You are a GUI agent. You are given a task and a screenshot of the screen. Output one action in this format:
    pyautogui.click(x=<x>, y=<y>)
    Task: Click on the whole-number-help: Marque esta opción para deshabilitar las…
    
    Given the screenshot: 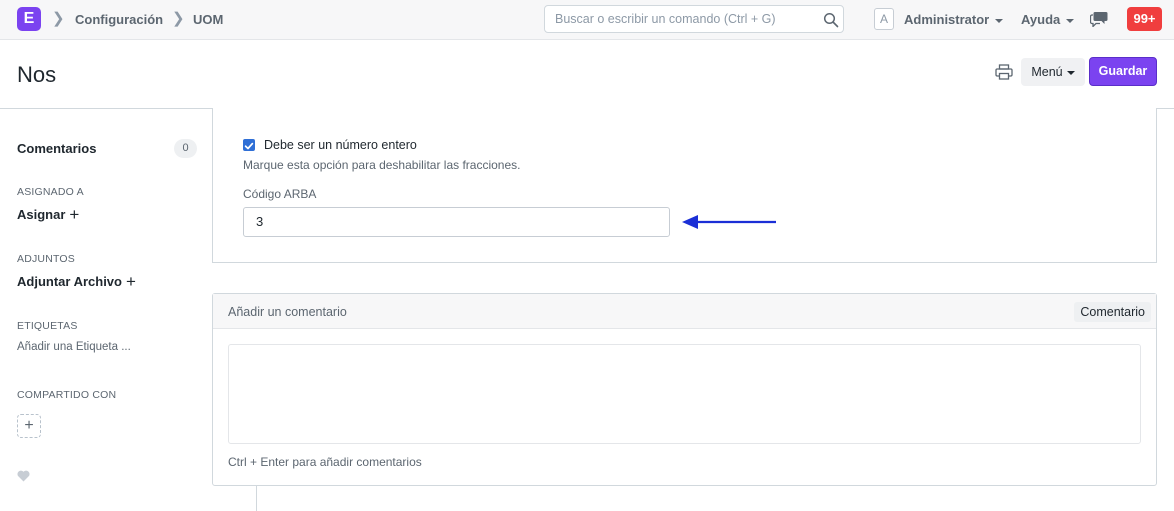 What is the action you would take?
    pyautogui.click(x=382, y=165)
    